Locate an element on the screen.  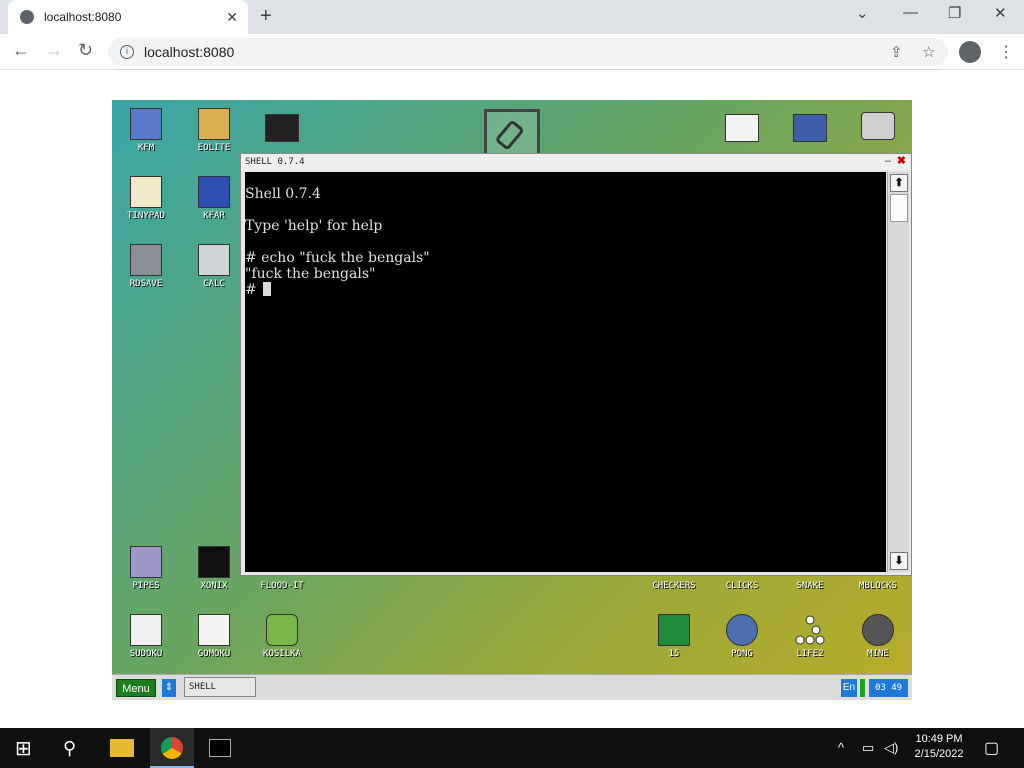
pong-icon is located at coordinates (742, 630).